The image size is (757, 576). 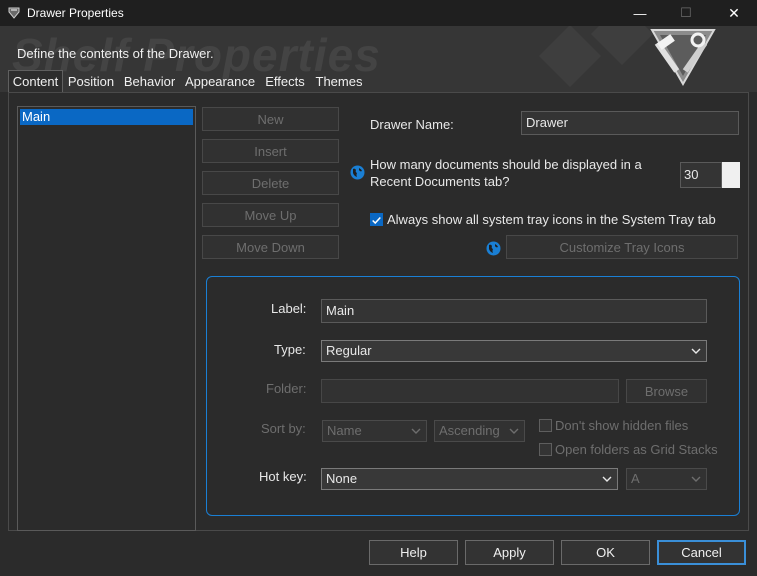 I want to click on tab-label: Themes, so click(x=339, y=81).